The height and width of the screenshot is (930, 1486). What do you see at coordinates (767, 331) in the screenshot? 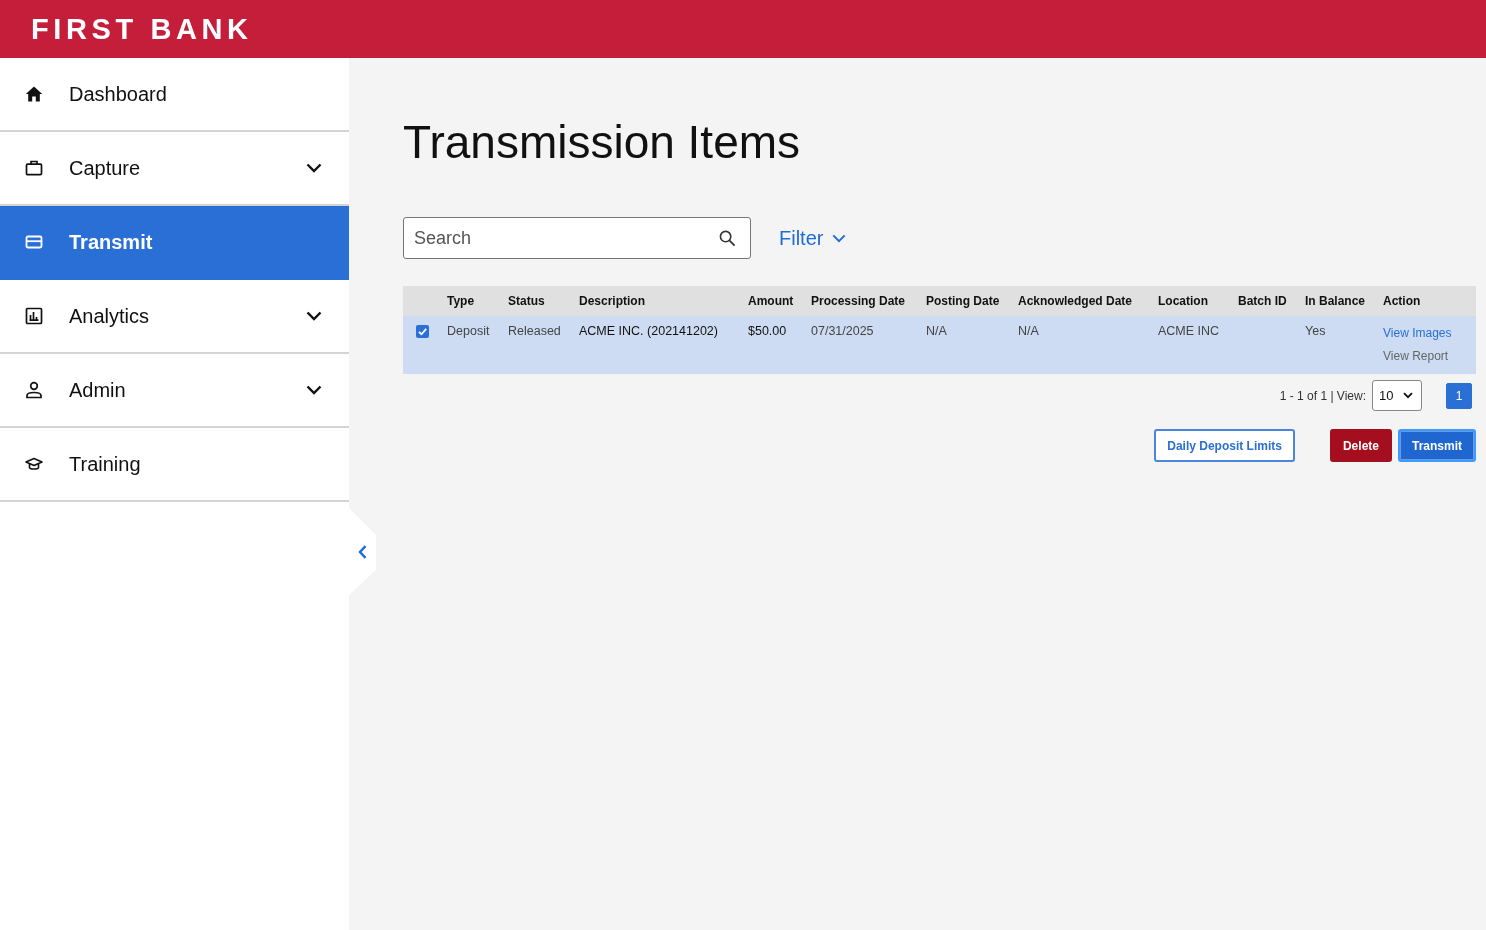
I see `table-cell: $50.00` at bounding box center [767, 331].